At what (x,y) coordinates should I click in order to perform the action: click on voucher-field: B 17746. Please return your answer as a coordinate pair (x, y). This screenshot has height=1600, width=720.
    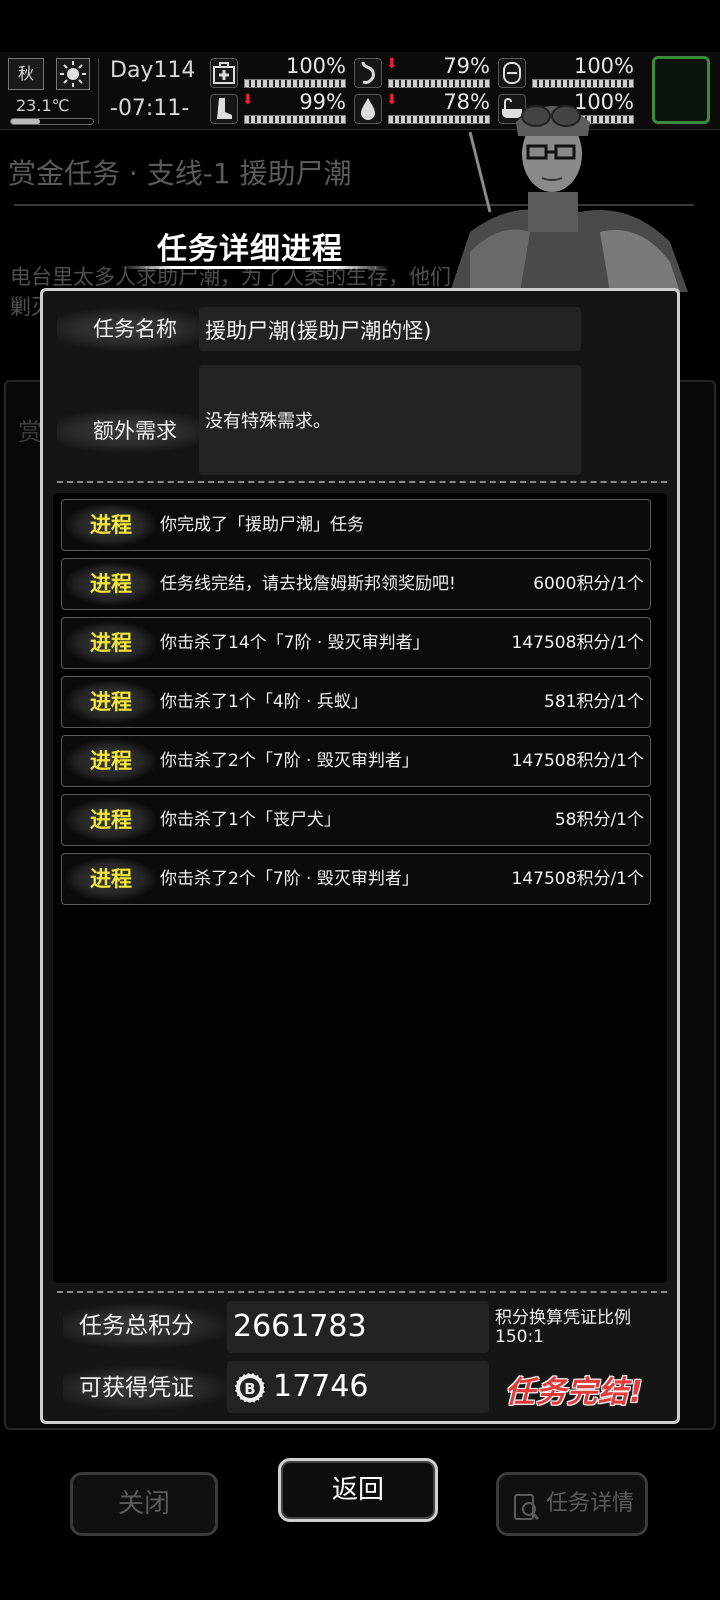
    Looking at the image, I should click on (358, 1387).